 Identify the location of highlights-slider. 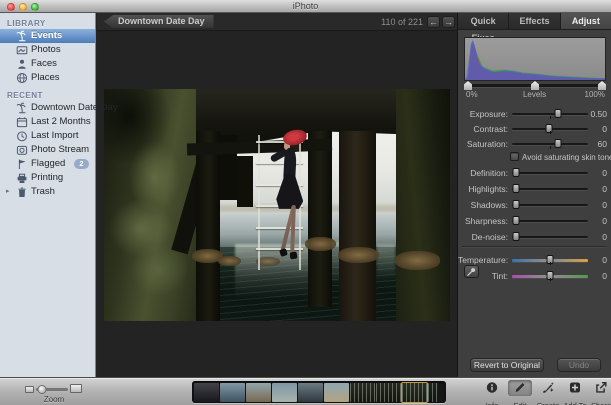
(550, 188).